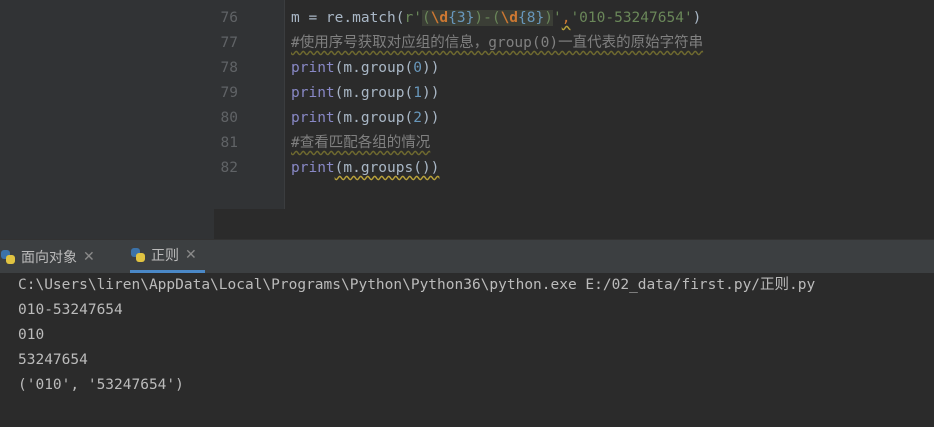 This screenshot has height=427, width=934. I want to click on regex-token: )-(, so click(487, 18).